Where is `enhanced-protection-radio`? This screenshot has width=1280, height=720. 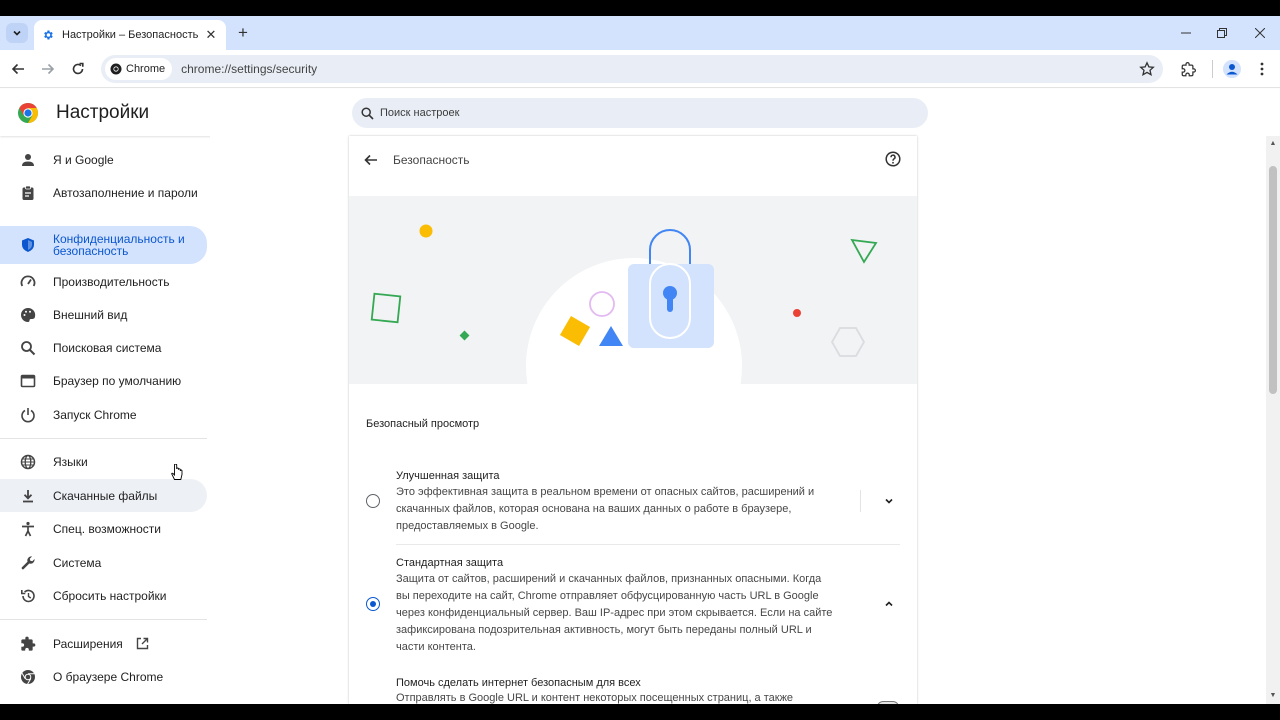
enhanced-protection-radio is located at coordinates (373, 501).